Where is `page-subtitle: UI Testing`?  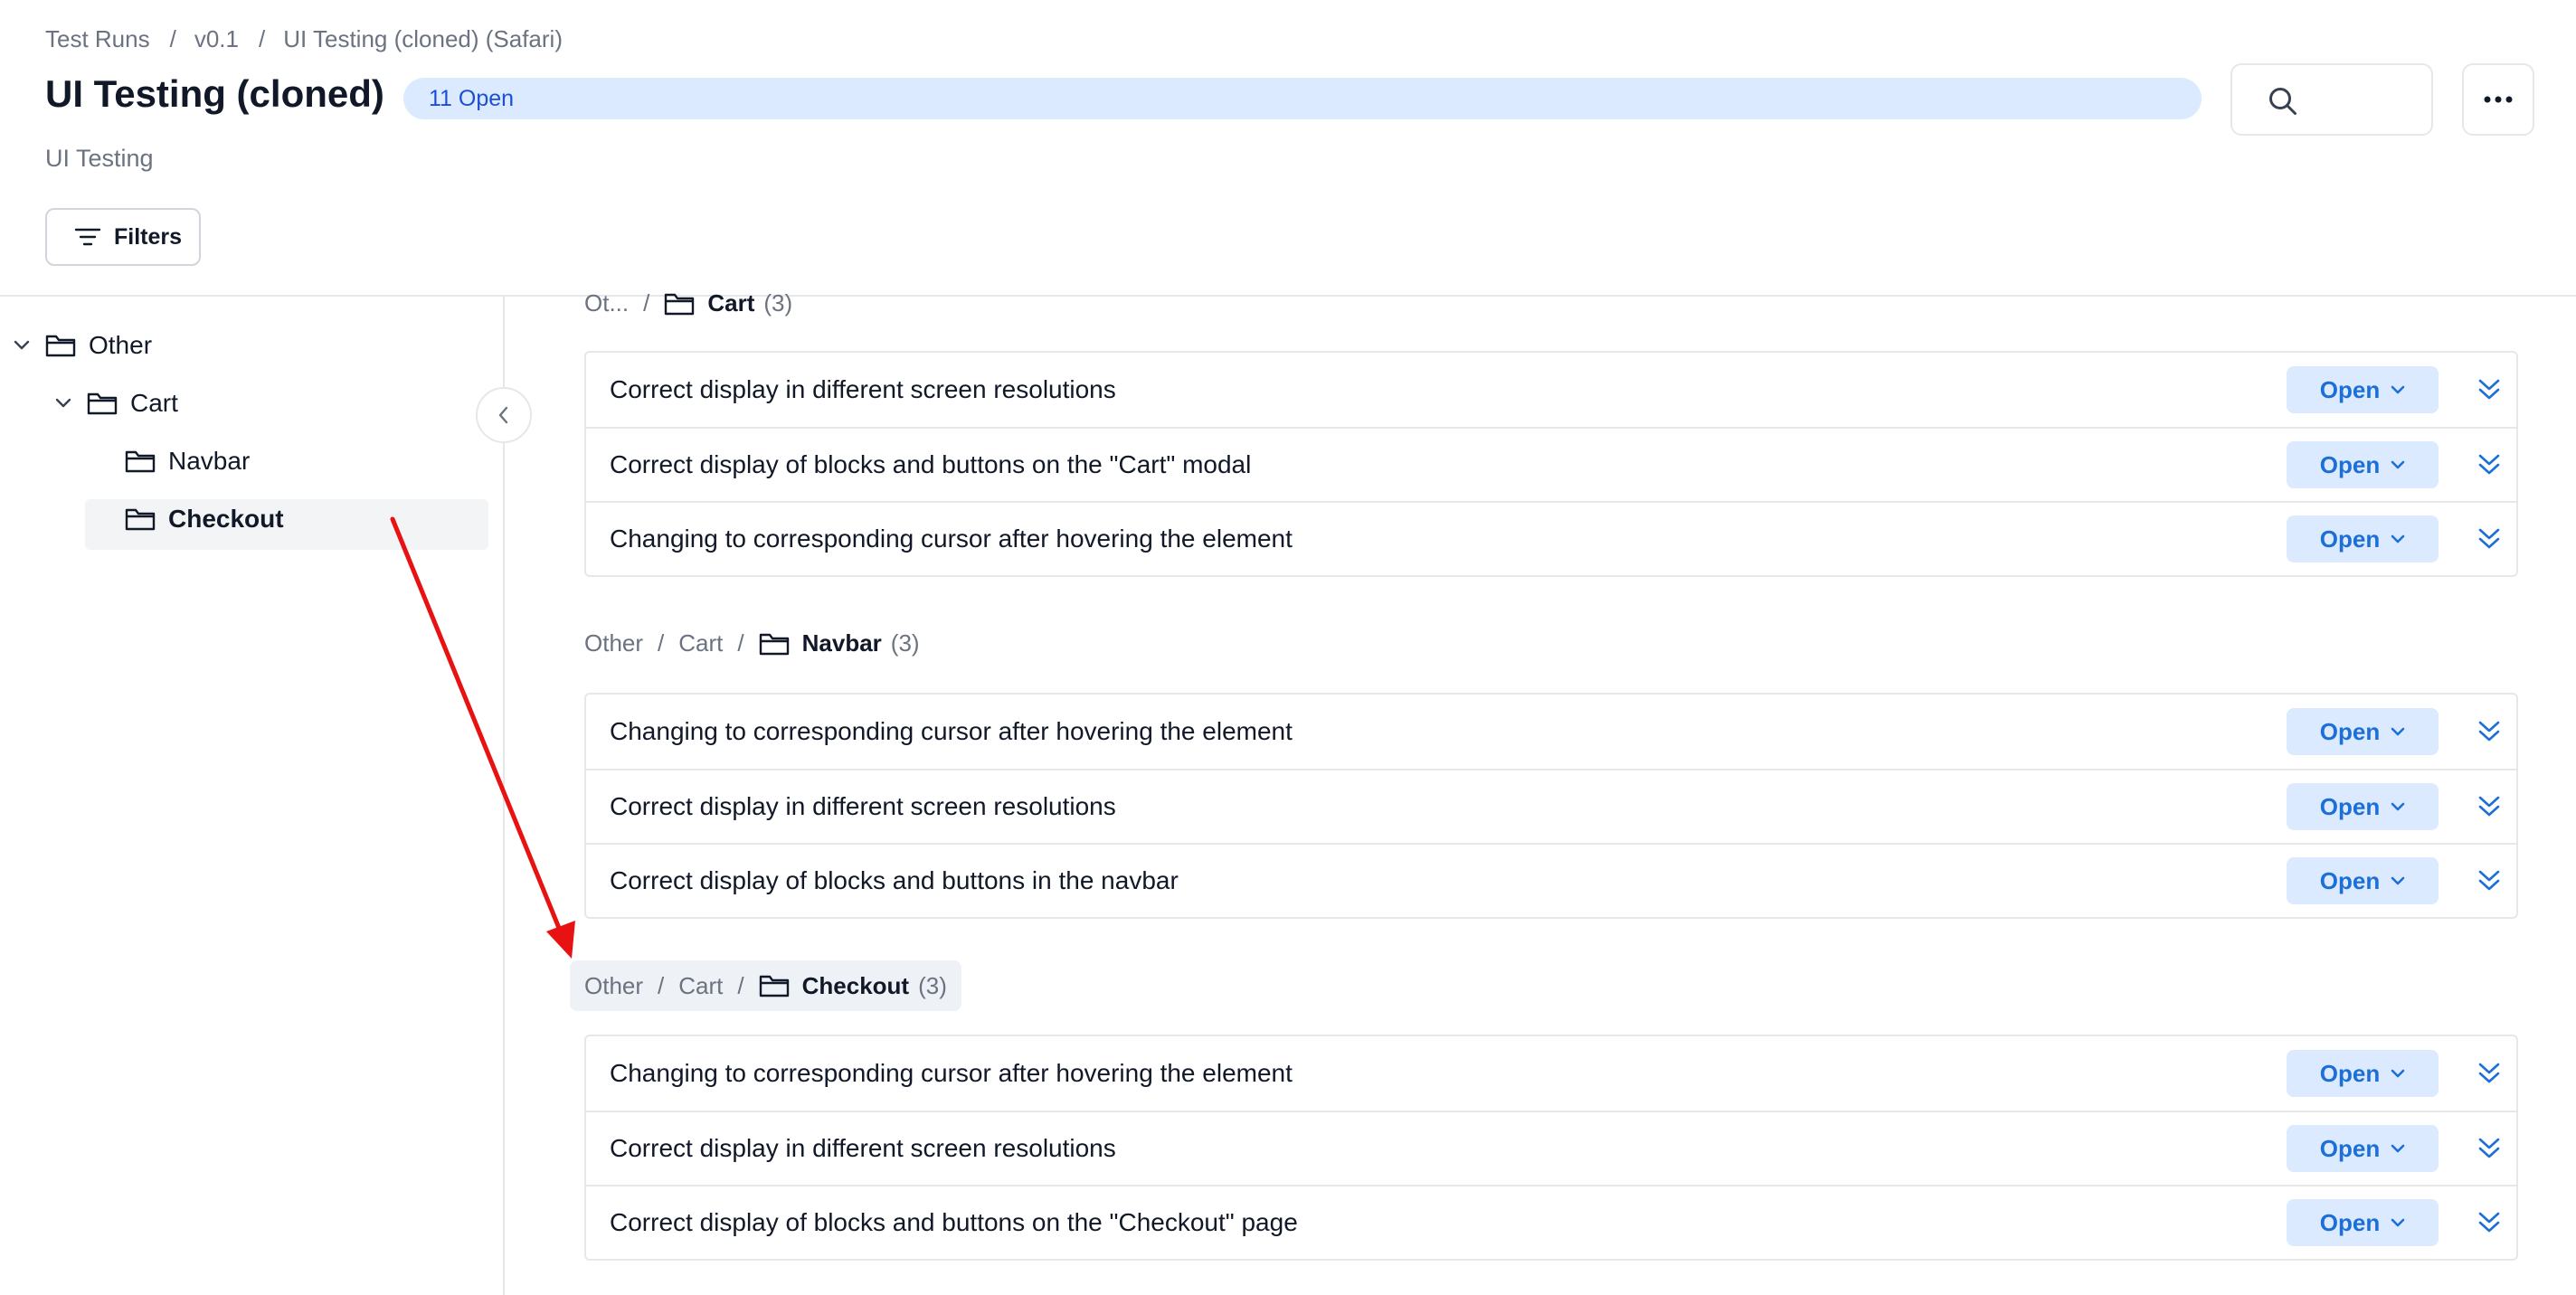
page-subtitle: UI Testing is located at coordinates (100, 158).